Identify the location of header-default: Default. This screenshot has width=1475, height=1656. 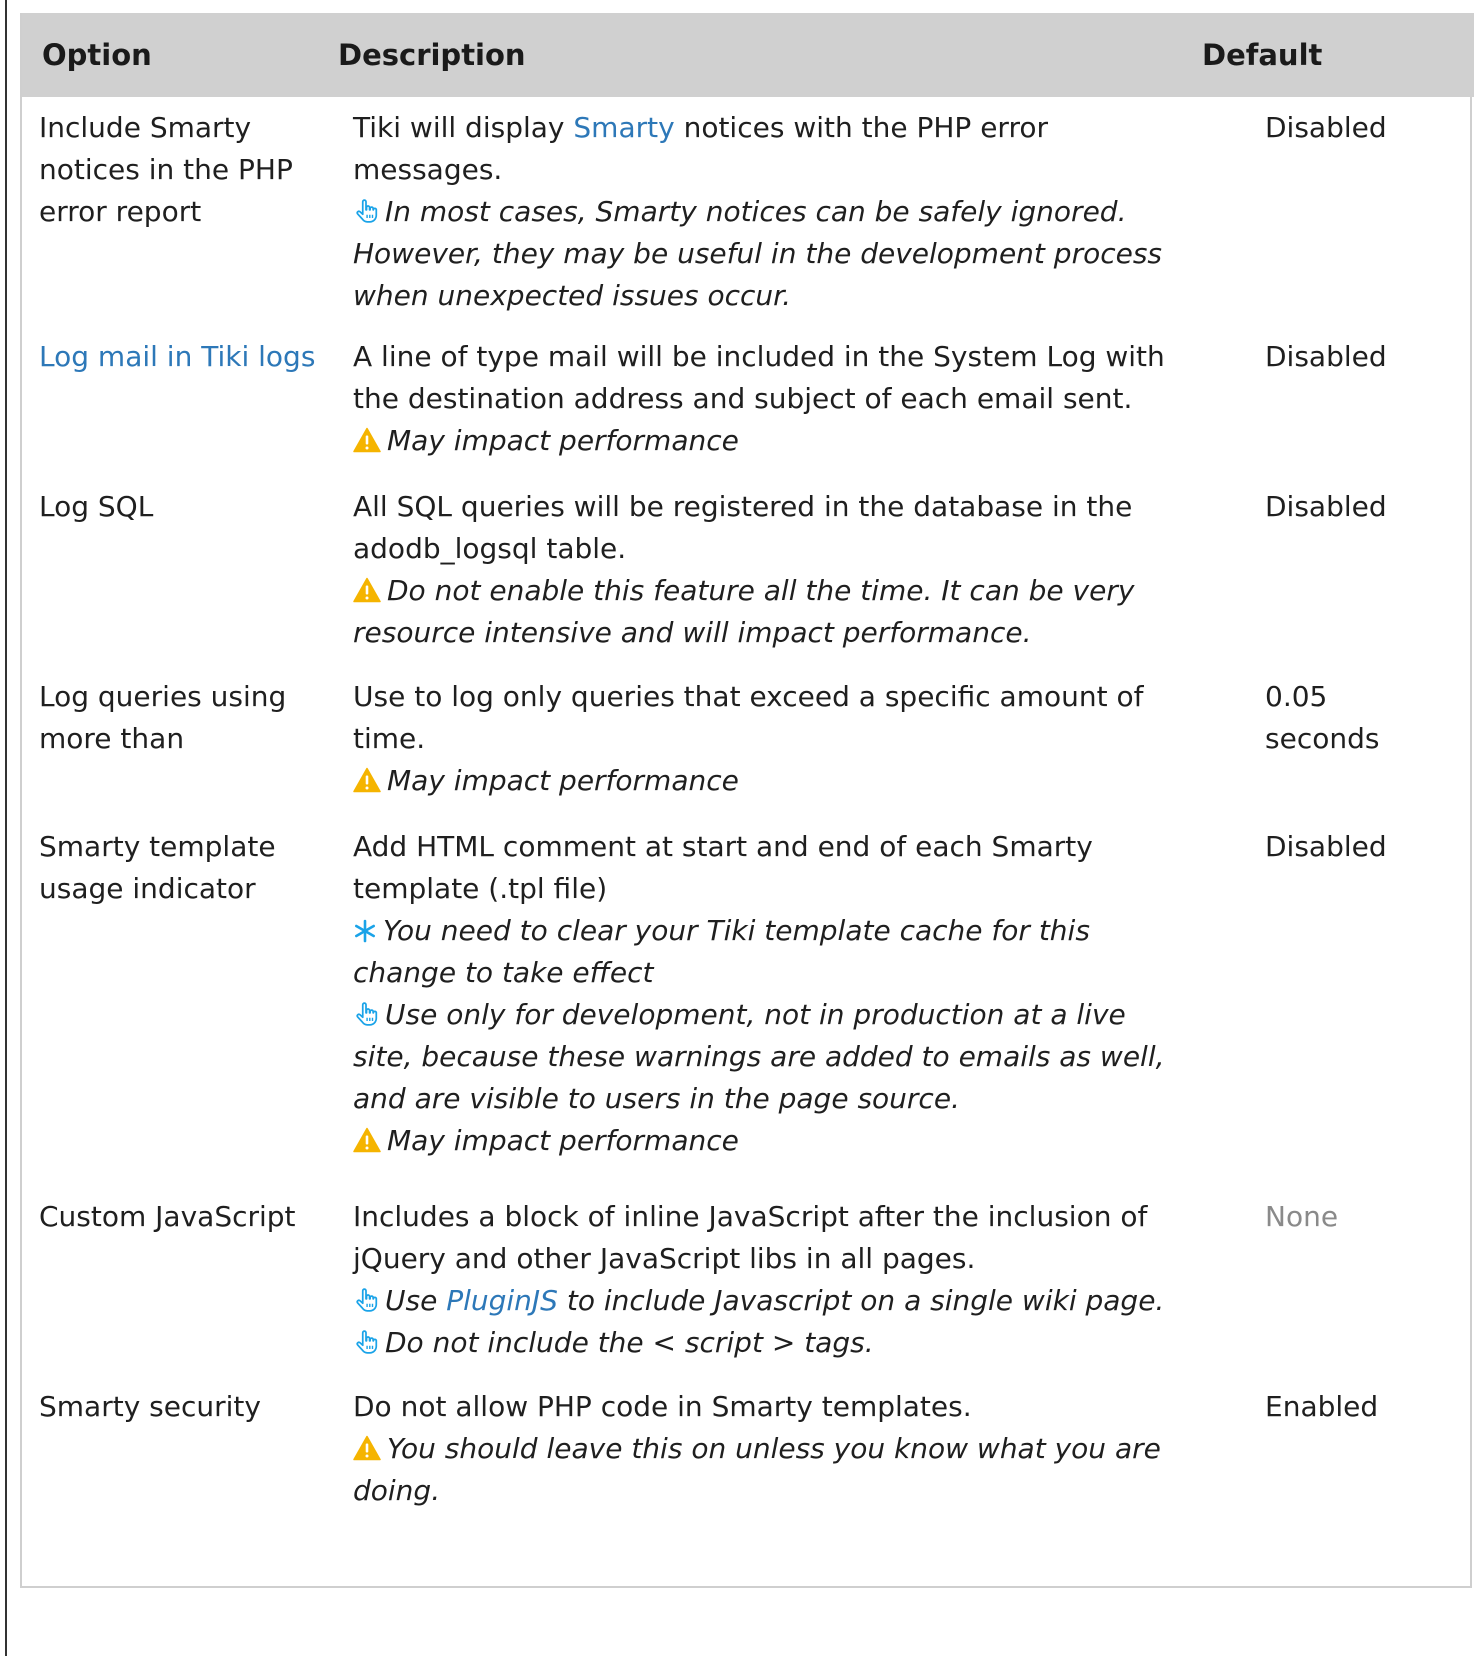
(1262, 55).